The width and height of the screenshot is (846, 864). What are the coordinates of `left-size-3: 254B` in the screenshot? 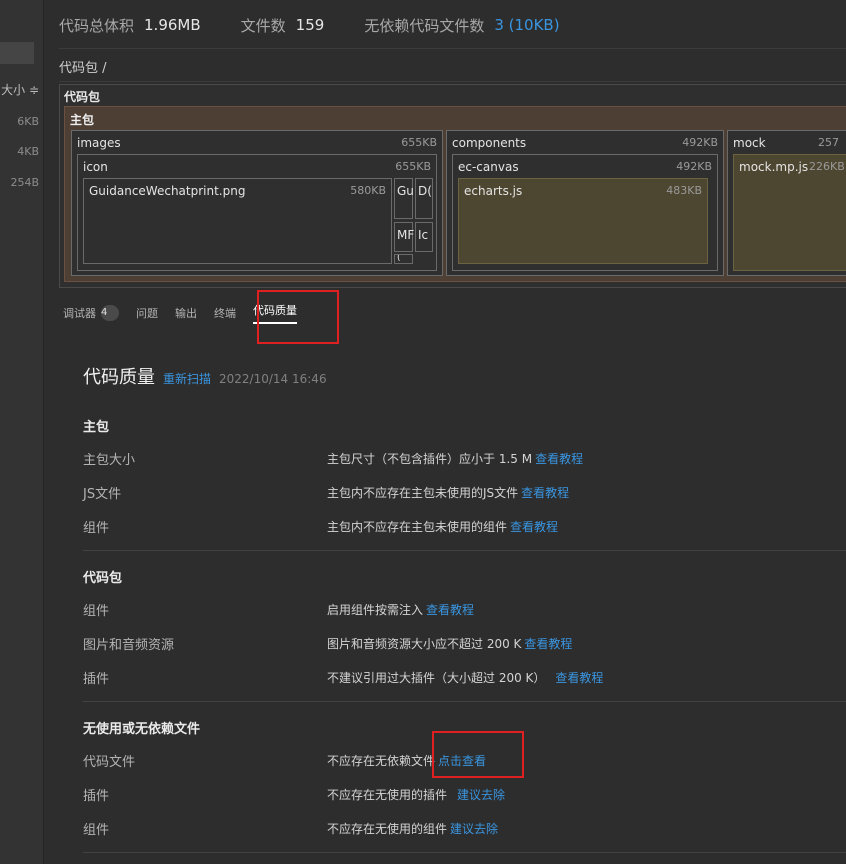 It's located at (24, 182).